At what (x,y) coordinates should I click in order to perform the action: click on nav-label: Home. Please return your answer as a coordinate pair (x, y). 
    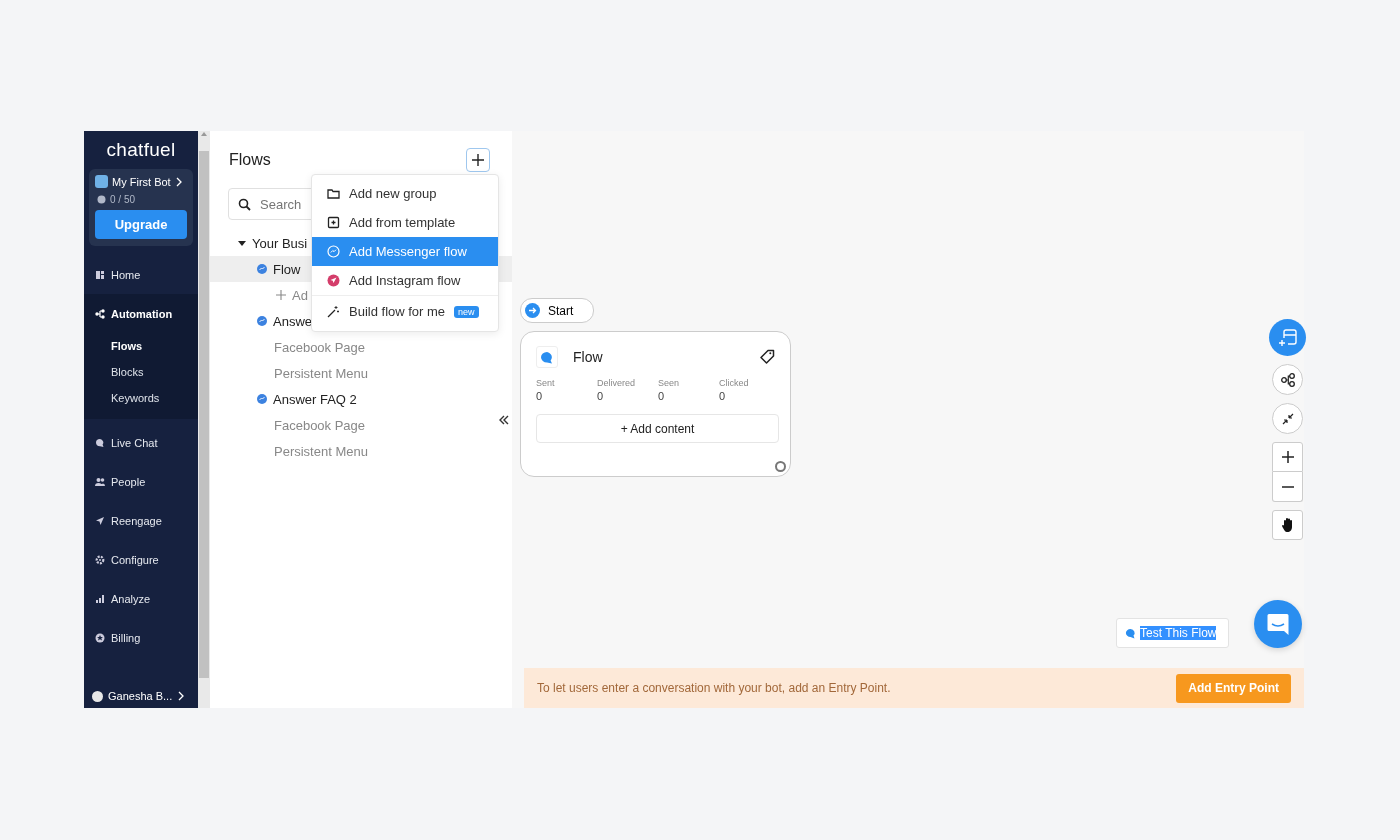
    Looking at the image, I should click on (126, 274).